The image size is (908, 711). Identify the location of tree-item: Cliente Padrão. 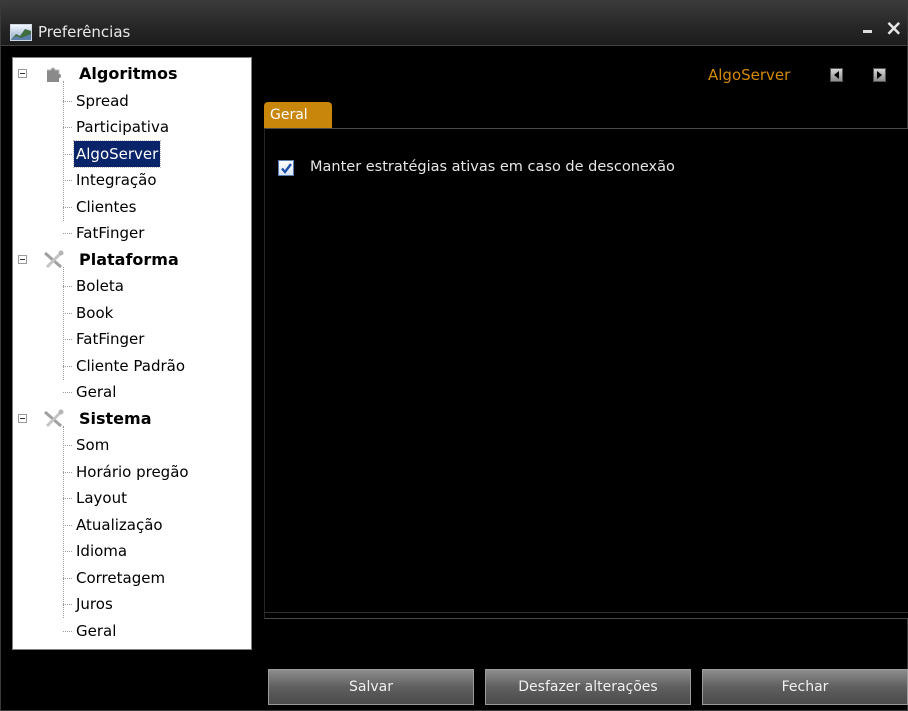
(132, 366).